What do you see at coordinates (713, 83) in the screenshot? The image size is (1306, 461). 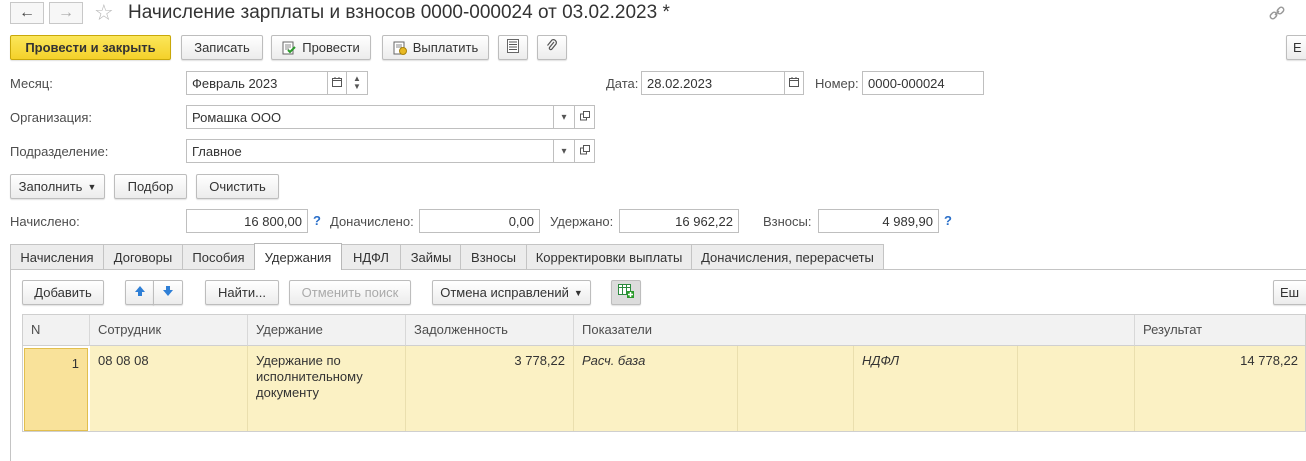 I see `date-input: 28.02.2023` at bounding box center [713, 83].